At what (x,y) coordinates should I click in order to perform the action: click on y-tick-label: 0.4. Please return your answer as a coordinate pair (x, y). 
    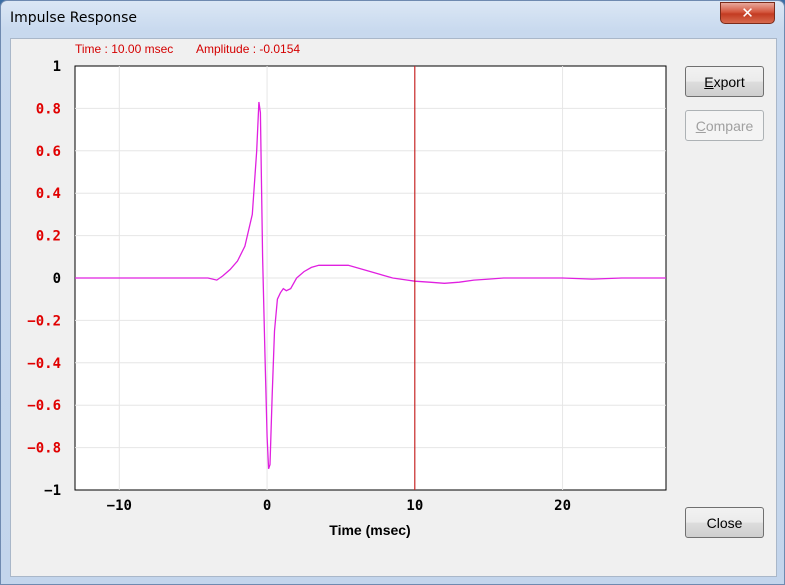
    Looking at the image, I should click on (48, 194).